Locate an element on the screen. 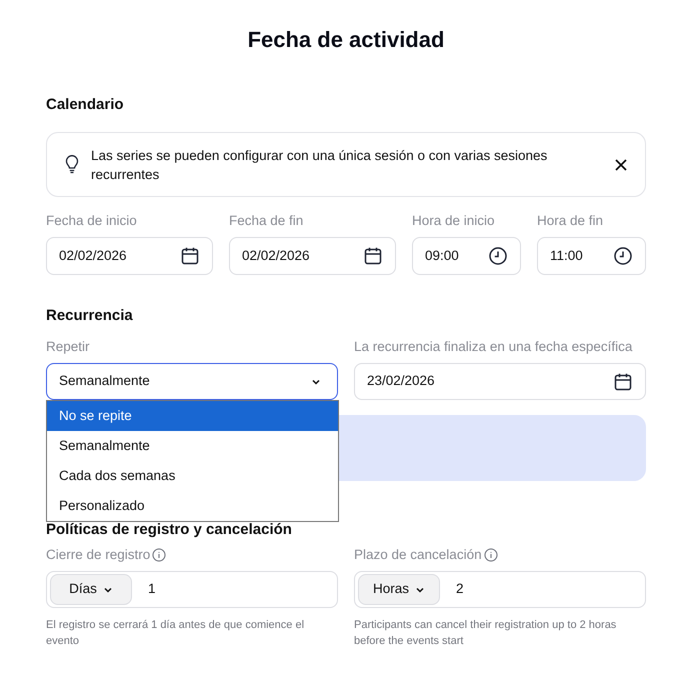 The width and height of the screenshot is (692, 695). dropdown-option: Cada dos semanas is located at coordinates (192, 476).